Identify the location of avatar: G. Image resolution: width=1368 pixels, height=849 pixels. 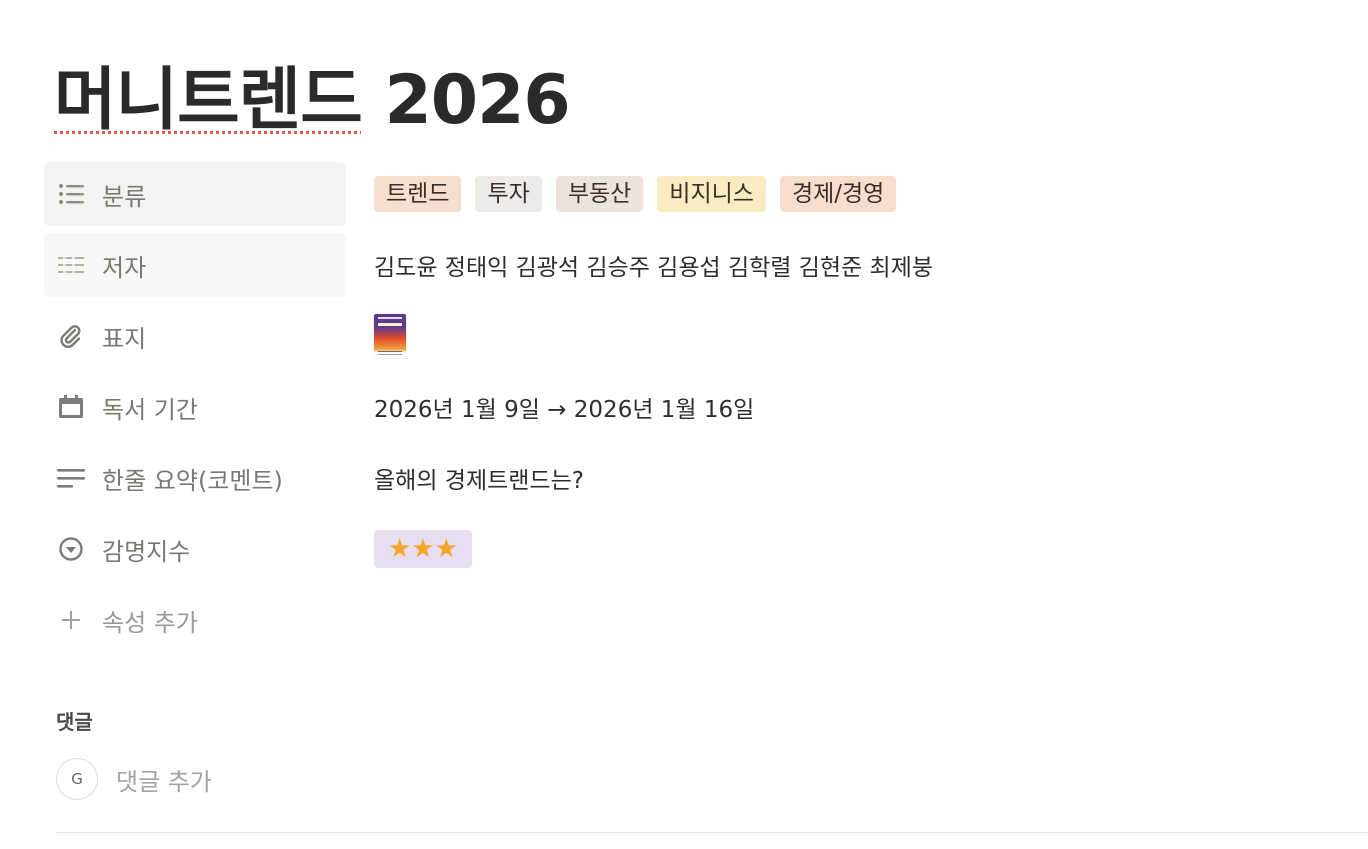
(77, 779).